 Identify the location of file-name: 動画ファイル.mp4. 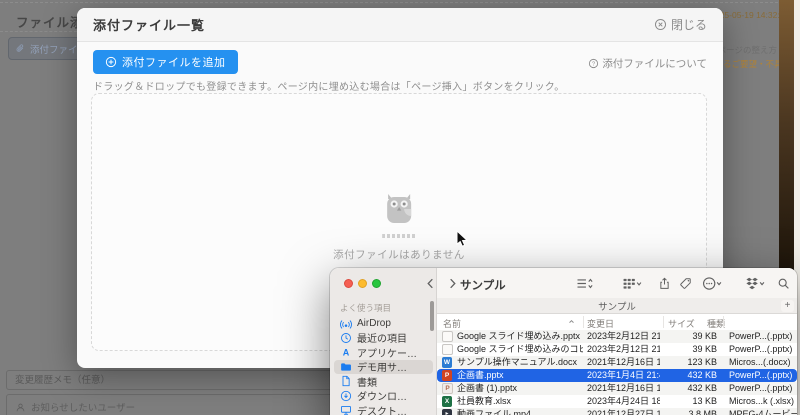
(494, 412).